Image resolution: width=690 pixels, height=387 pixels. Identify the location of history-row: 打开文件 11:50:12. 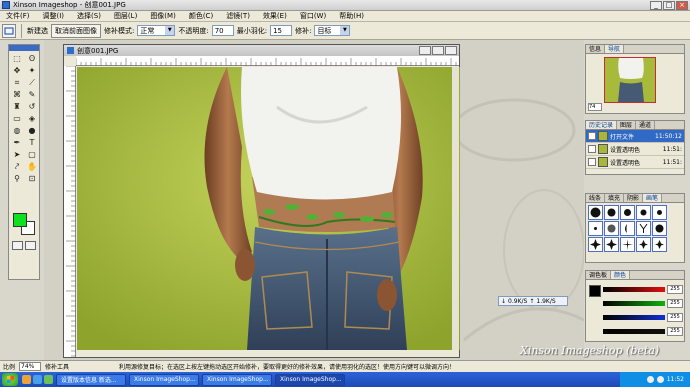
(635, 136).